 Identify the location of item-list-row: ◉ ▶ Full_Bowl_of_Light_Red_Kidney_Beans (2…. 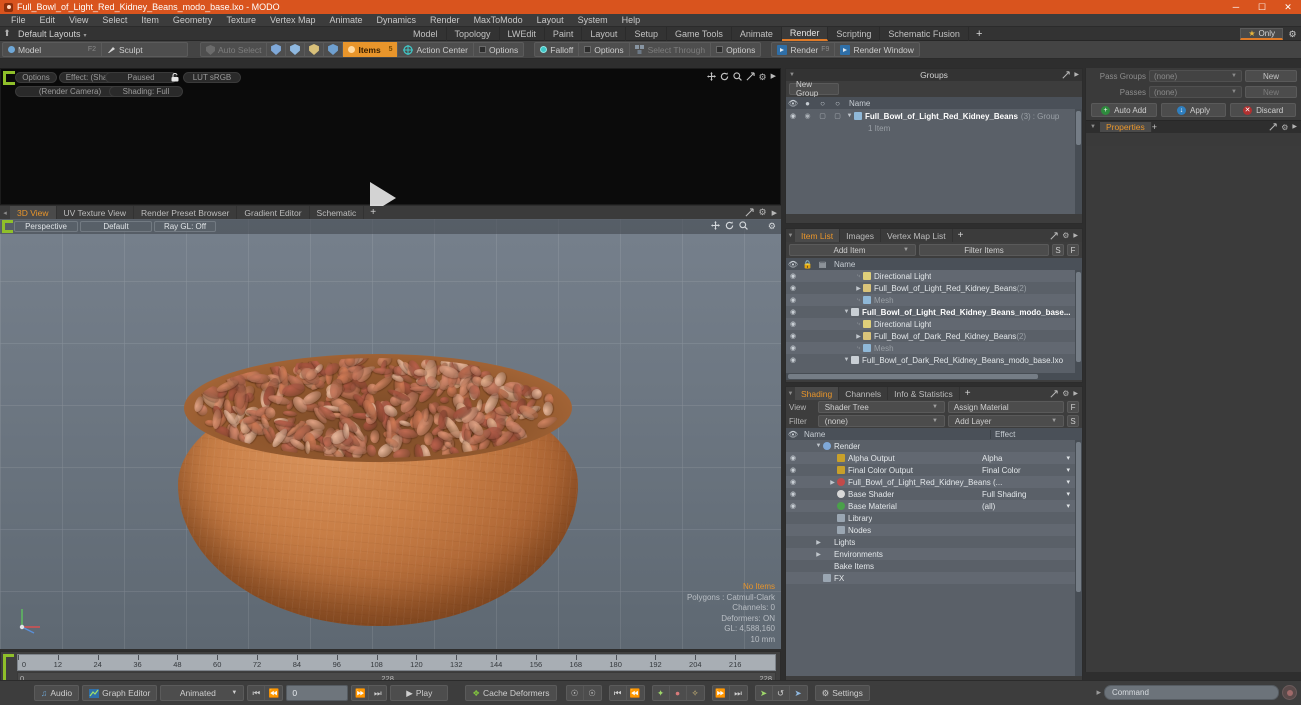
(934, 288).